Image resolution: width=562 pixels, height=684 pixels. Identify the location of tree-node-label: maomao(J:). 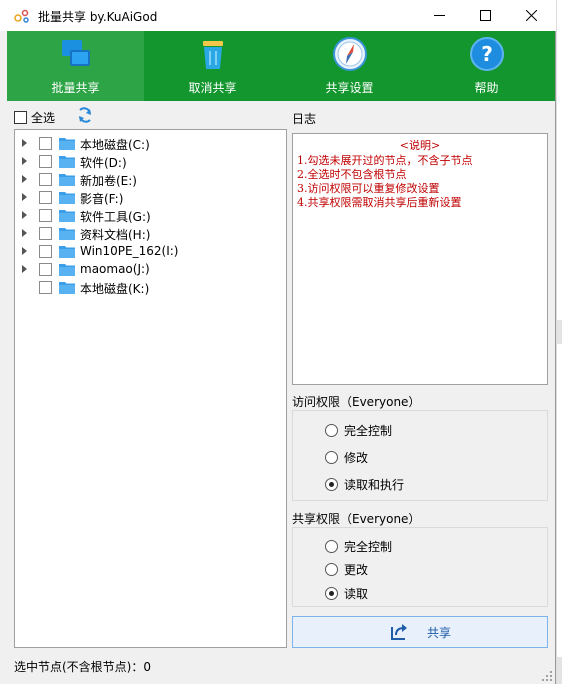
(115, 269).